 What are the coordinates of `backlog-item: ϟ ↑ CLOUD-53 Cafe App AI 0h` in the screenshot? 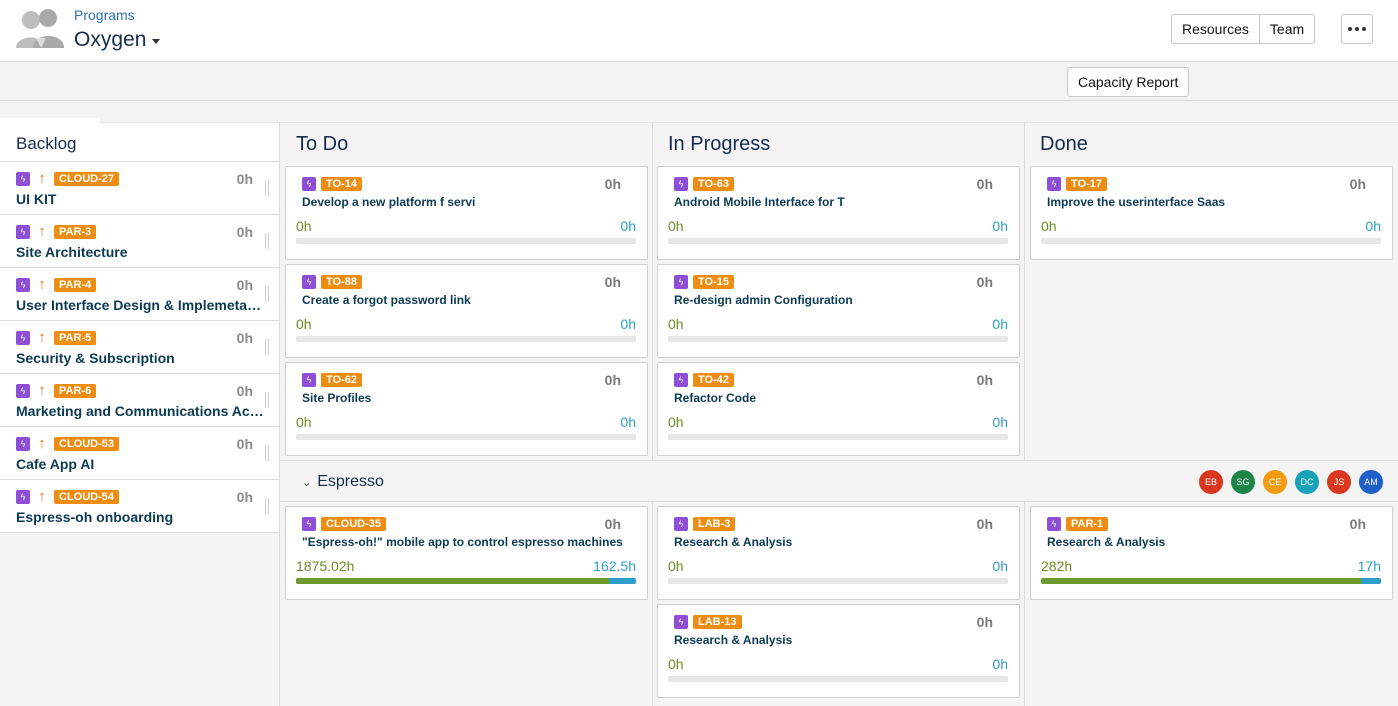 It's located at (139, 453).